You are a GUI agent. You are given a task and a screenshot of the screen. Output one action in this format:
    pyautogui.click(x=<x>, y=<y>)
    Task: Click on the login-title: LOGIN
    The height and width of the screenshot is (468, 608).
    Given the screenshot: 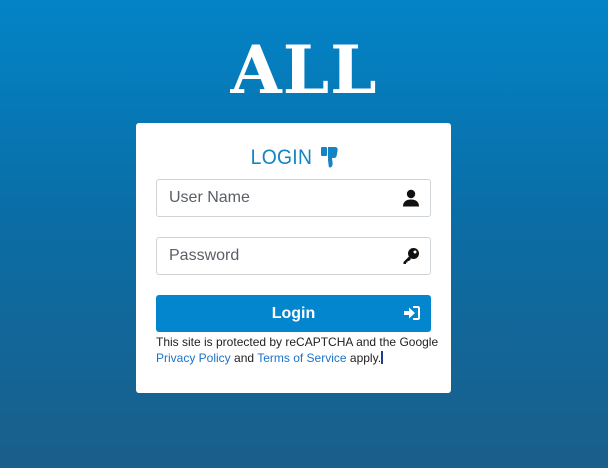 What is the action you would take?
    pyautogui.click(x=293, y=158)
    